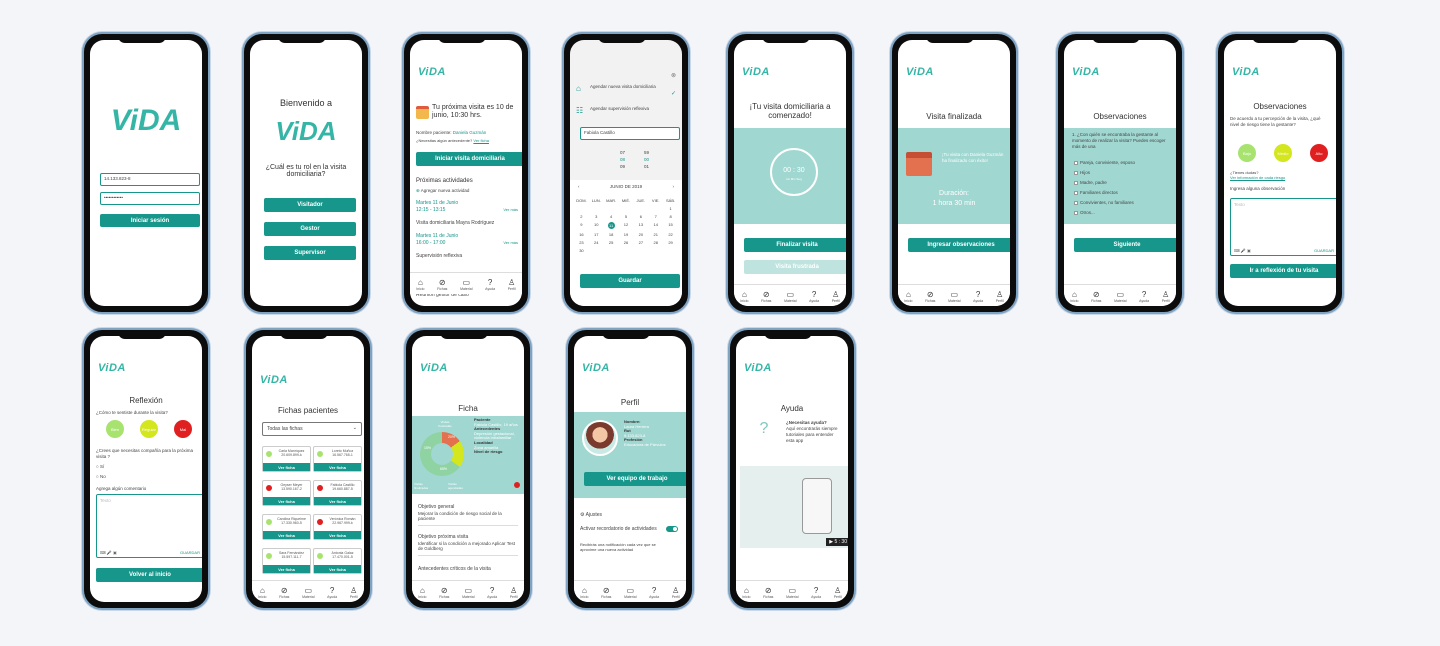  What do you see at coordinates (655, 216) in the screenshot?
I see `calendar-day: 7` at bounding box center [655, 216].